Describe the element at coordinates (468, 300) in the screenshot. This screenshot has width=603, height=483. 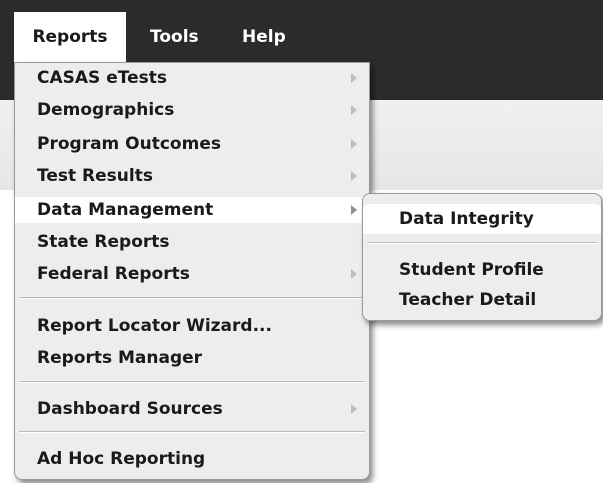
I see `submenu-item-label: Teacher Detail` at that location.